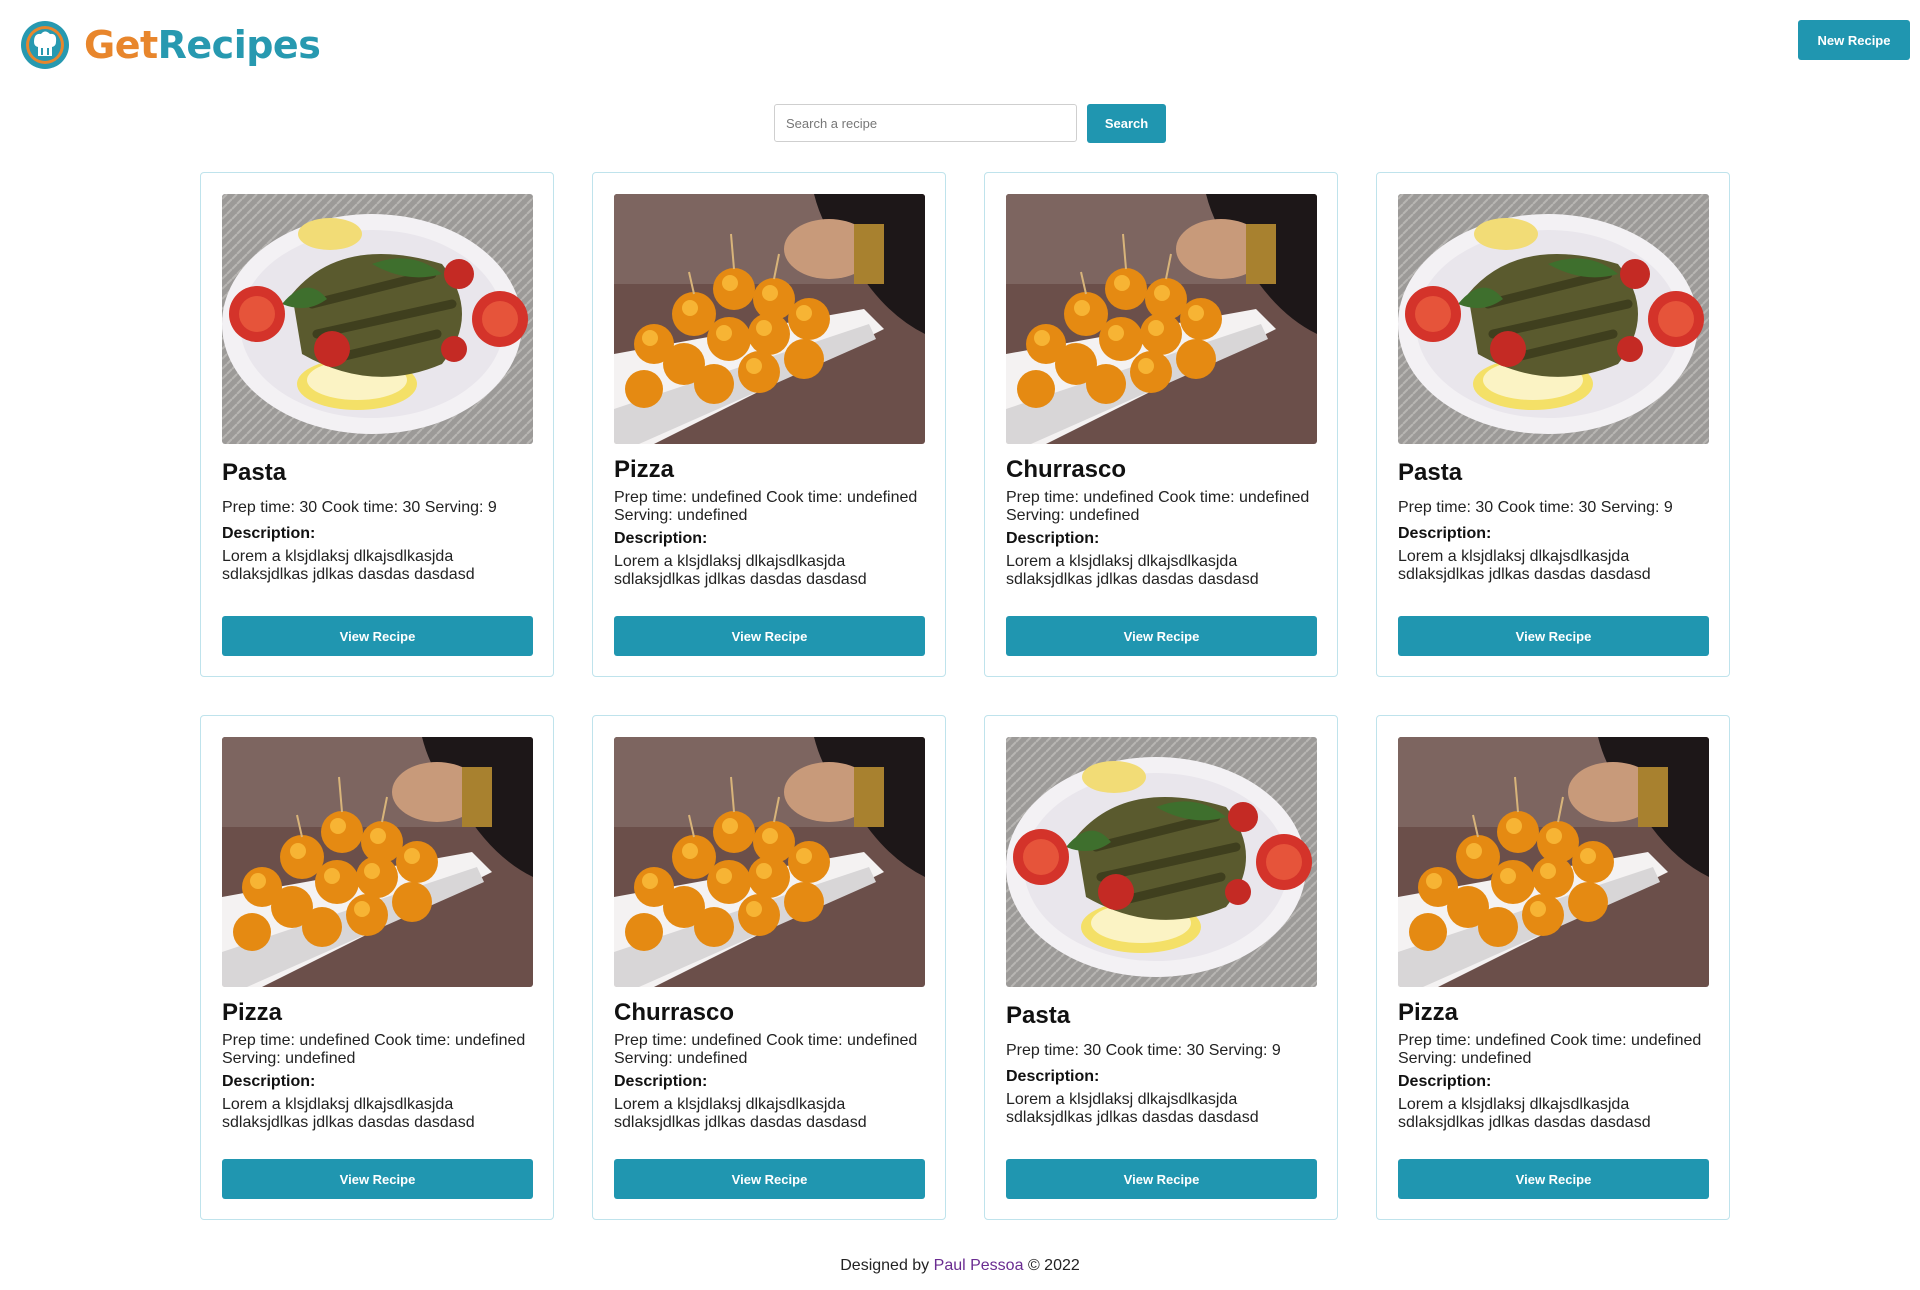 This screenshot has height=1290, width=1920. I want to click on footer-prefix: Designed by, so click(885, 1265).